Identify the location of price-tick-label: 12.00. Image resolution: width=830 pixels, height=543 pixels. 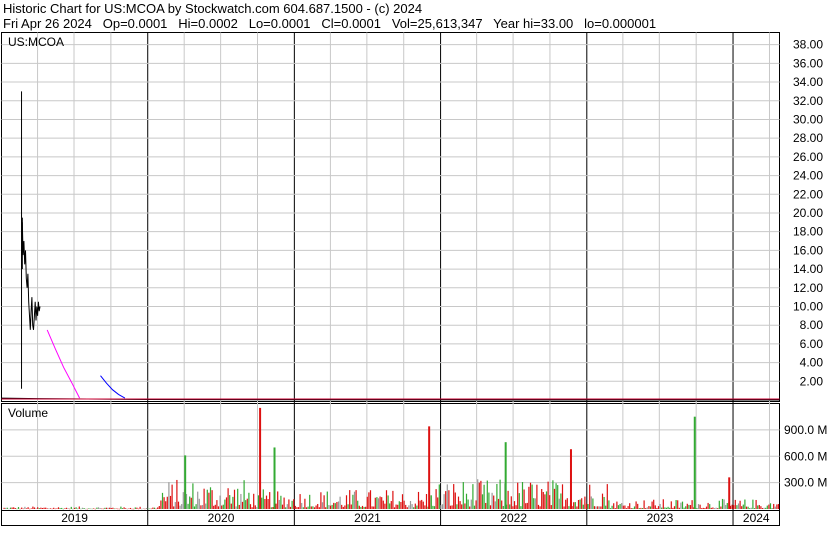
(808, 288).